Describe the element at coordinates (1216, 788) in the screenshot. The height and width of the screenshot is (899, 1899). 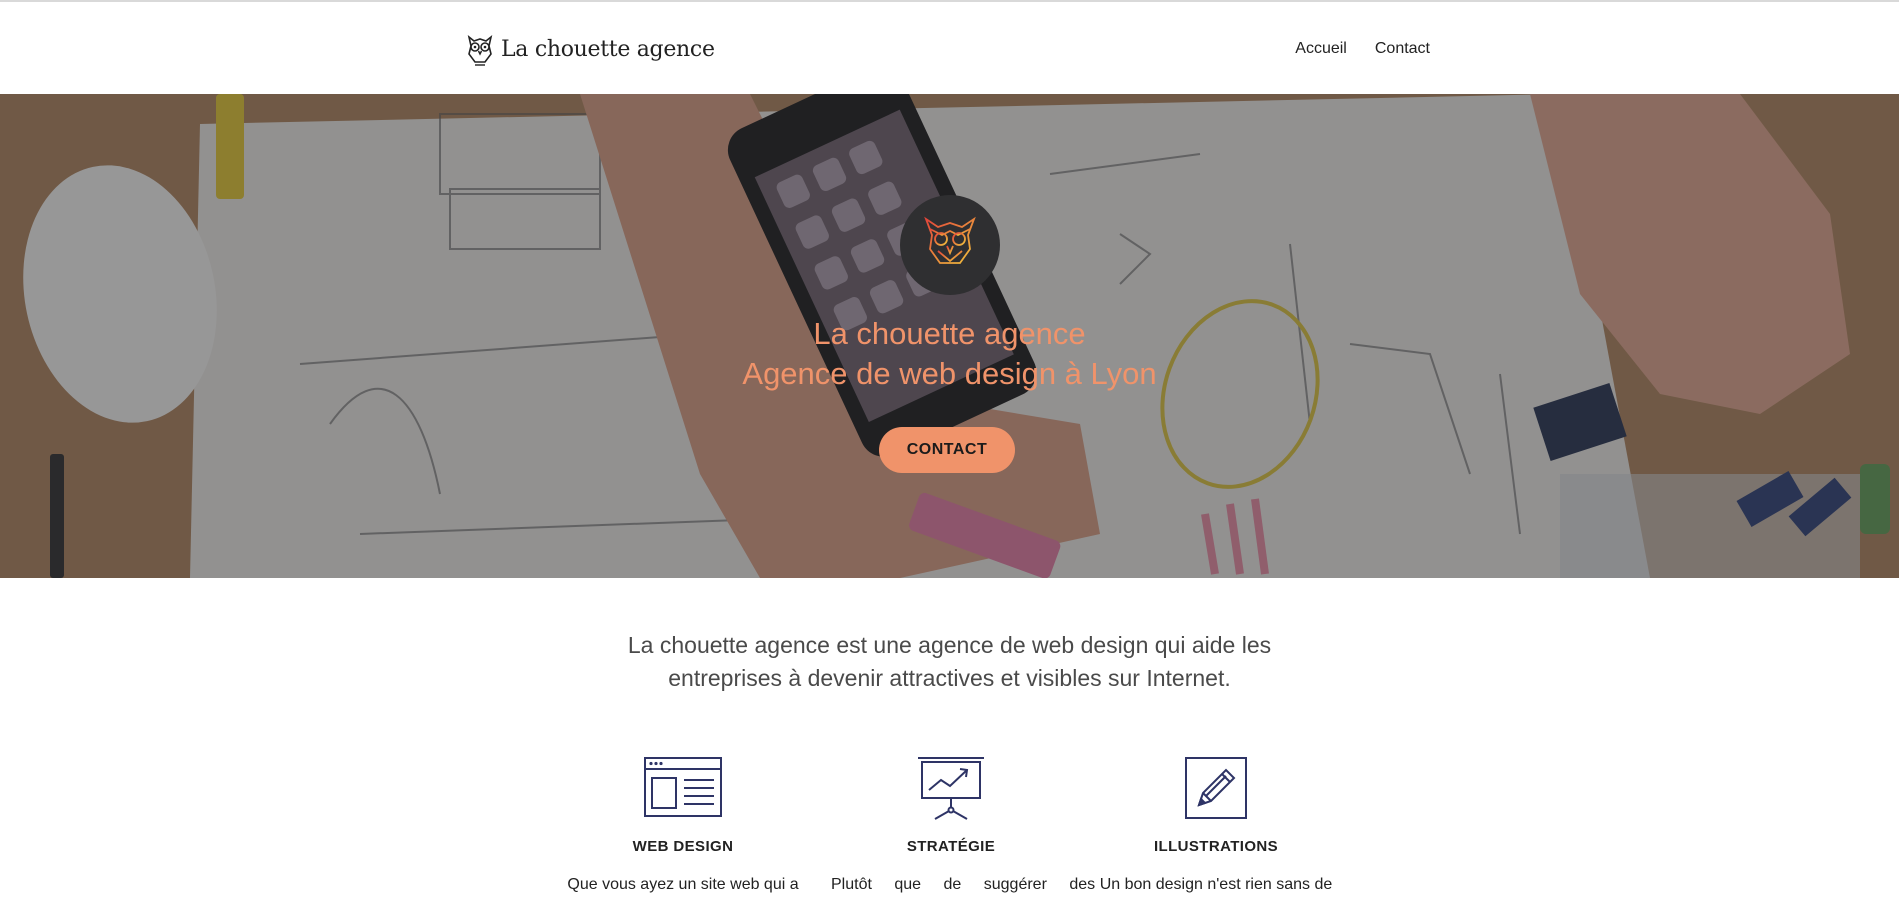
I see `pencil-square-icon` at that location.